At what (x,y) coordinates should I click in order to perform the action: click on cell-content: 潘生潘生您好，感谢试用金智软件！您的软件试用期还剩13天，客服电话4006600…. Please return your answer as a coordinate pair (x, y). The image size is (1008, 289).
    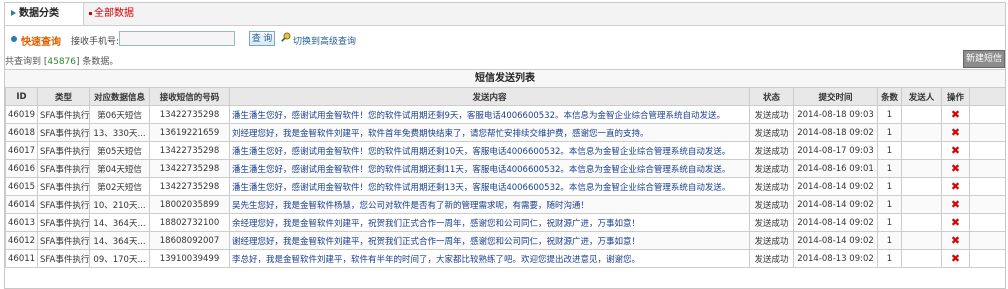
    Looking at the image, I should click on (489, 186).